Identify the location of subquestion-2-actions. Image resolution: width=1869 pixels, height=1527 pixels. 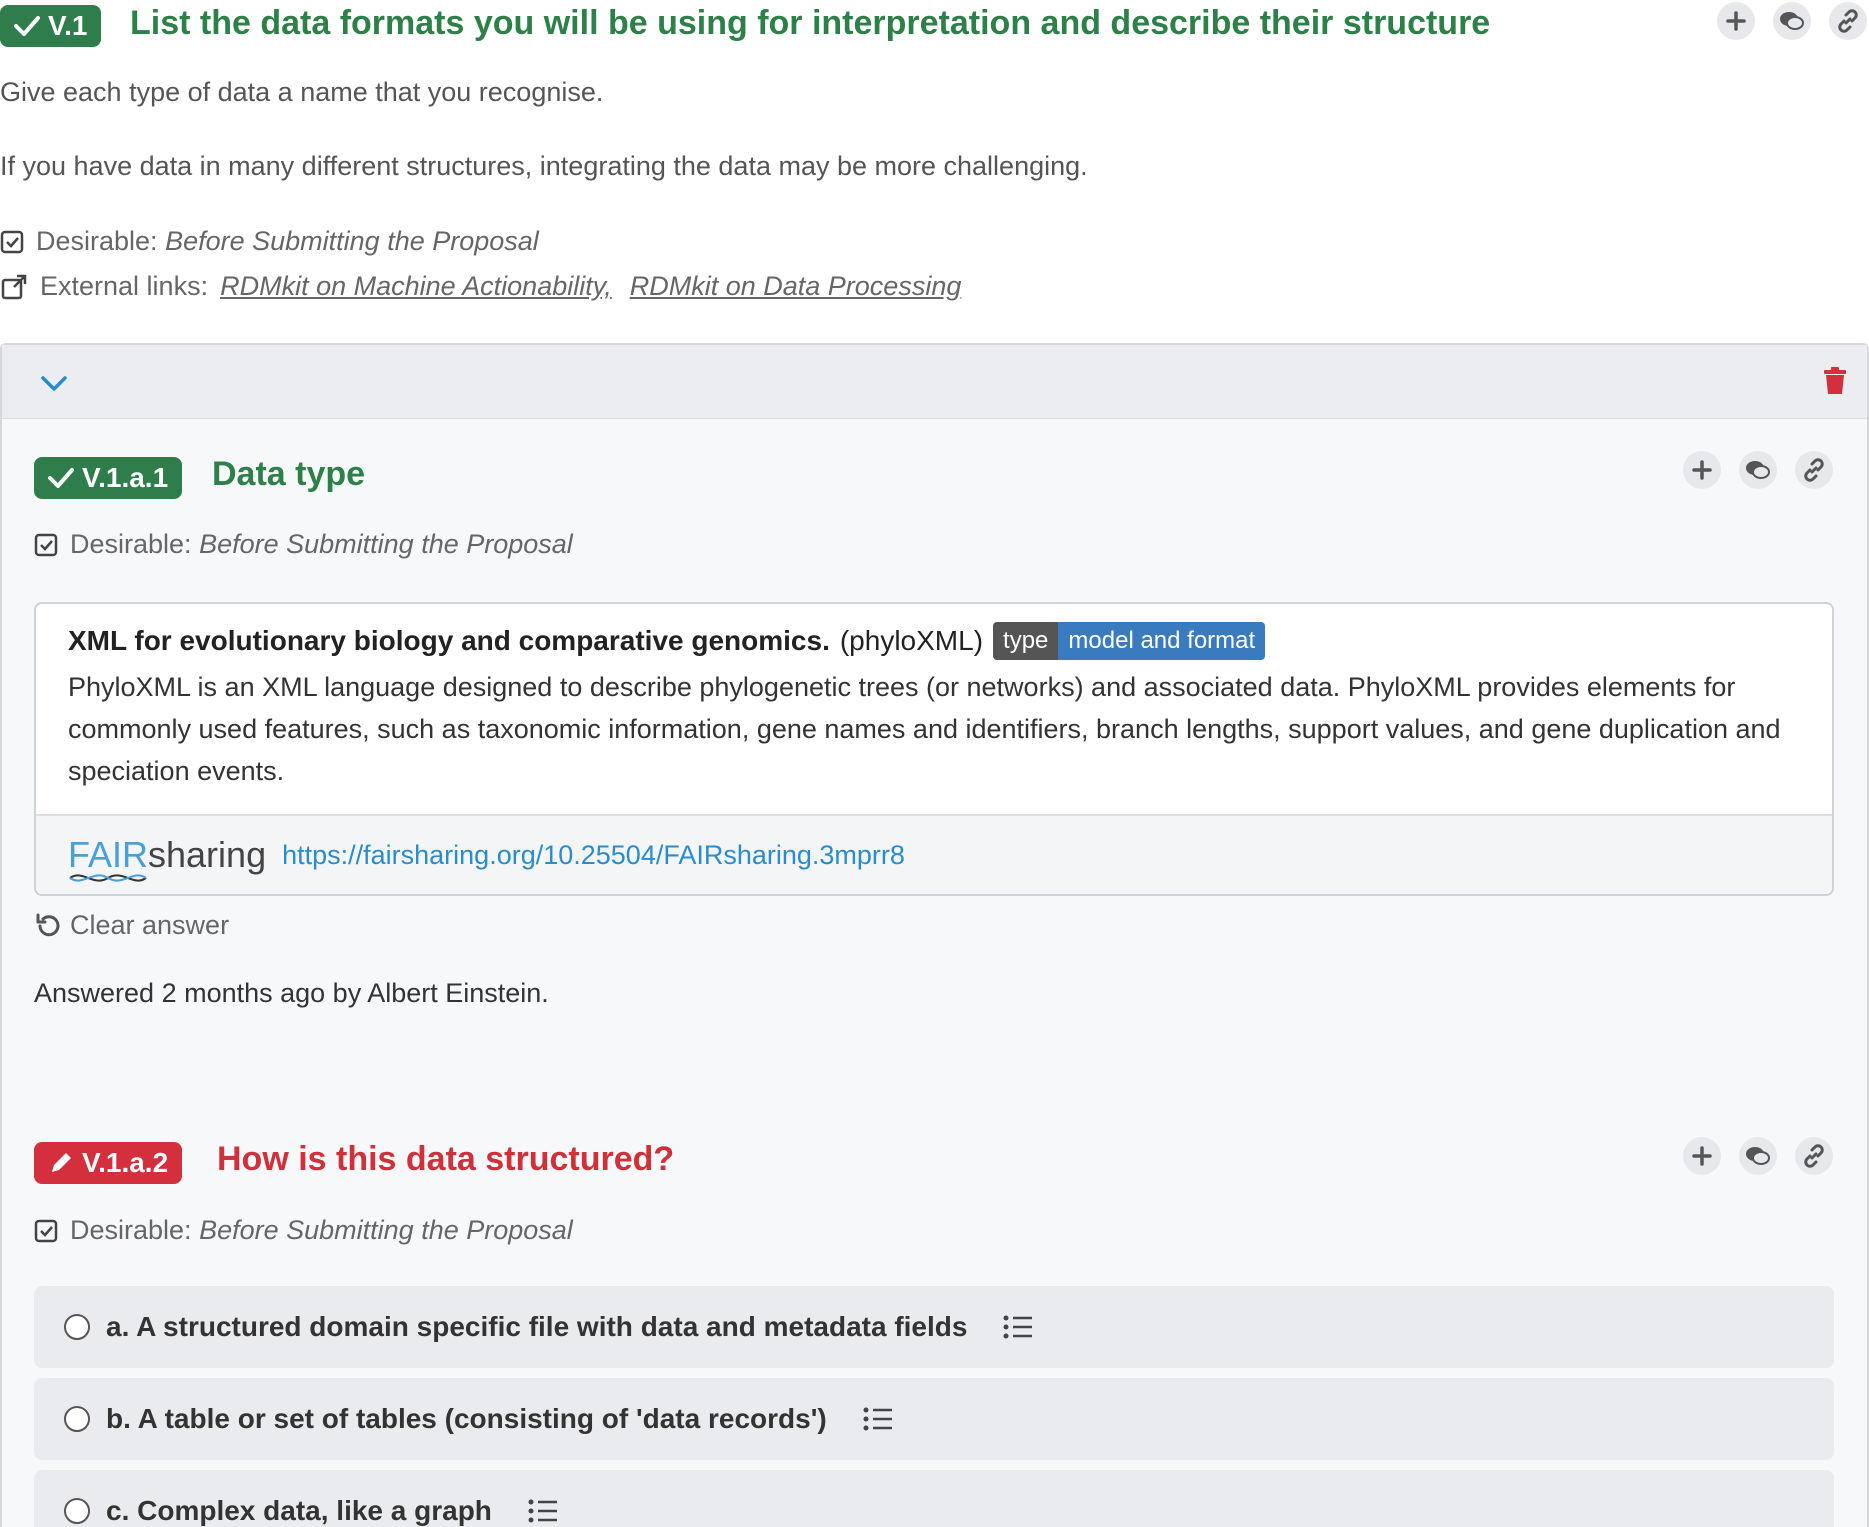
(1758, 1156).